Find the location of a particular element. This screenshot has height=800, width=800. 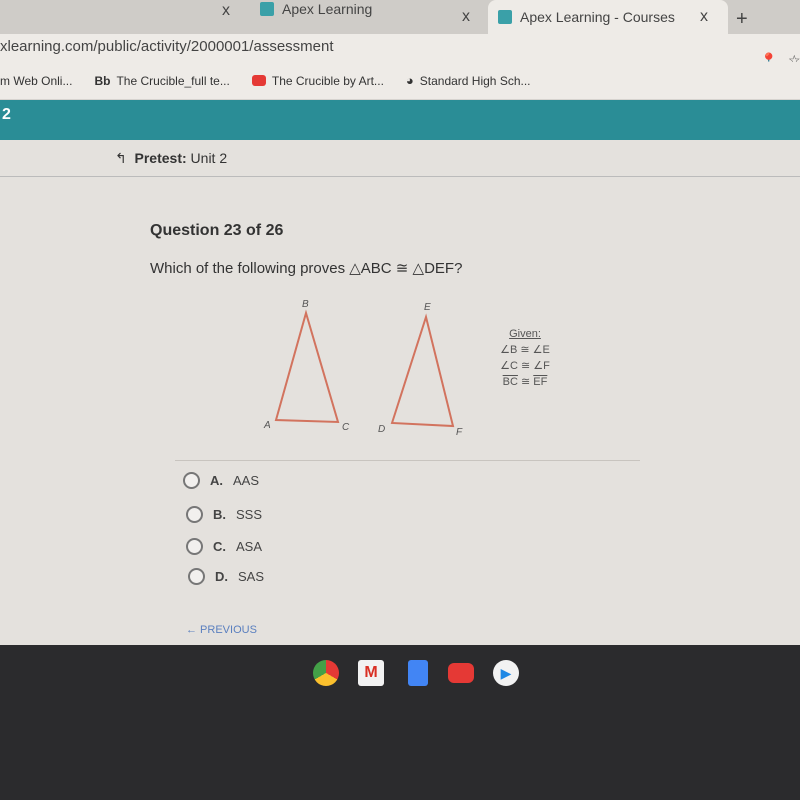

breadcrumb-value: Unit 2 is located at coordinates (209, 158).